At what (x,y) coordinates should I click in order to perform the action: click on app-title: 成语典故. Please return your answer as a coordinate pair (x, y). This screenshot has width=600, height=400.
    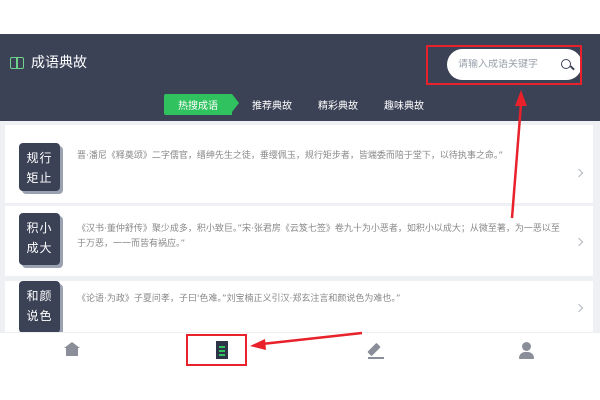
    Looking at the image, I should click on (48, 62).